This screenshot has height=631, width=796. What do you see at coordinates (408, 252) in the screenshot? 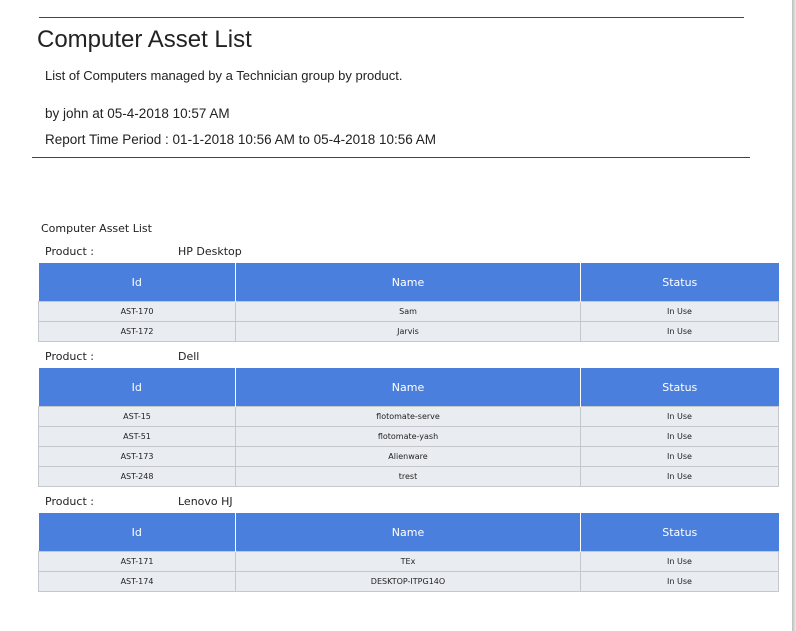
I see `product-header: Product : HP Desktop` at bounding box center [408, 252].